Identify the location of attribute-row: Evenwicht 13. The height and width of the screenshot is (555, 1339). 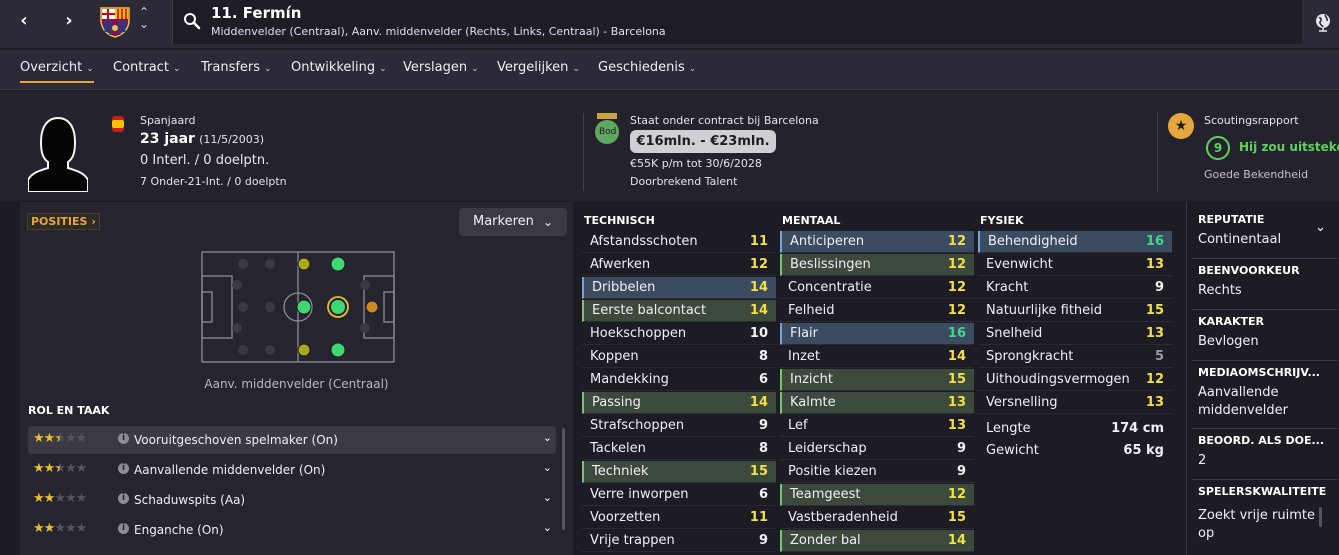
(1075, 265).